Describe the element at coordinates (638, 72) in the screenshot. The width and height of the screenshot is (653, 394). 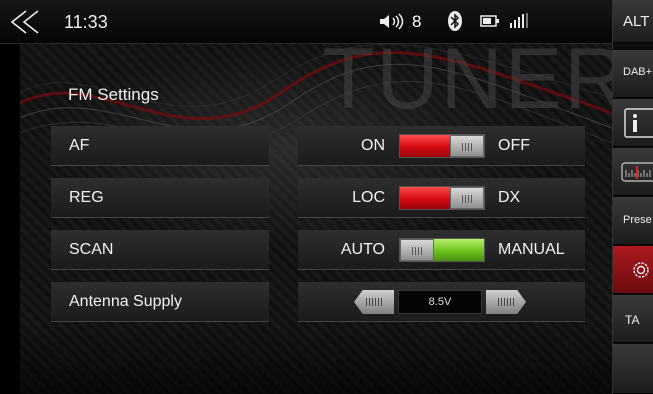
I see `dab-label: DAB+` at that location.